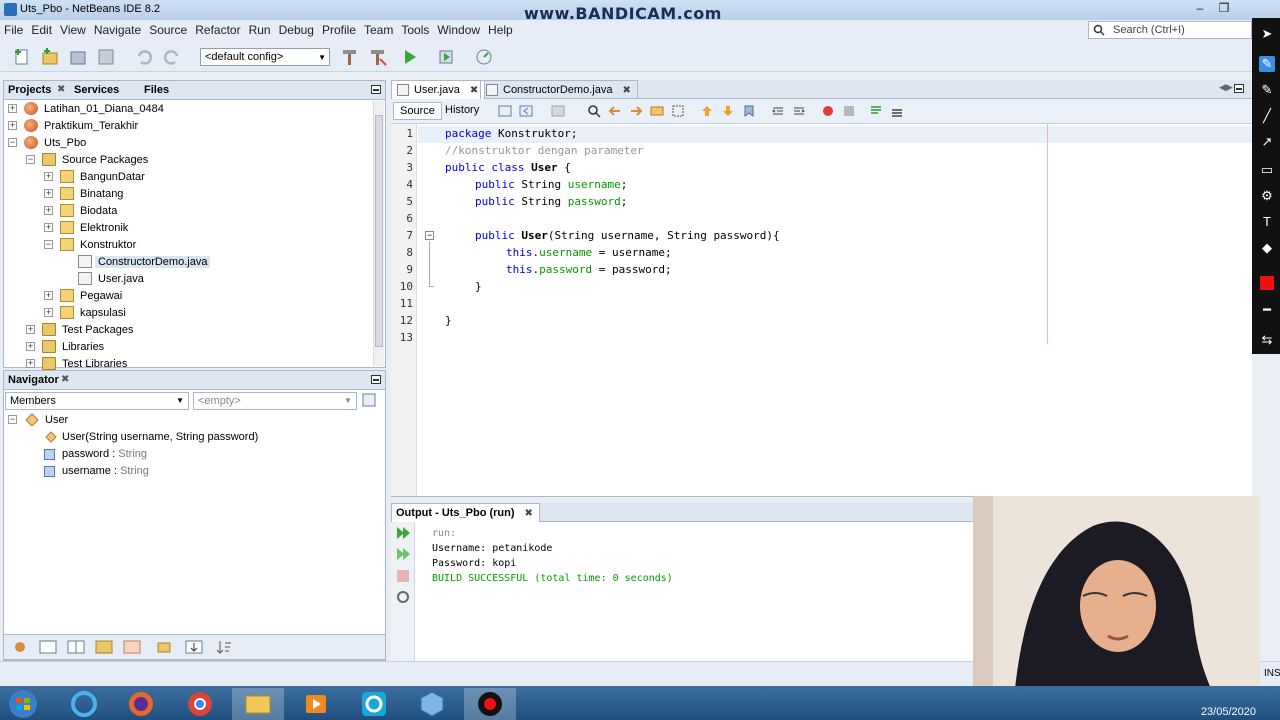  Describe the element at coordinates (97, 401) in the screenshot. I see `members-filter-dropdown: Members ▼` at that location.